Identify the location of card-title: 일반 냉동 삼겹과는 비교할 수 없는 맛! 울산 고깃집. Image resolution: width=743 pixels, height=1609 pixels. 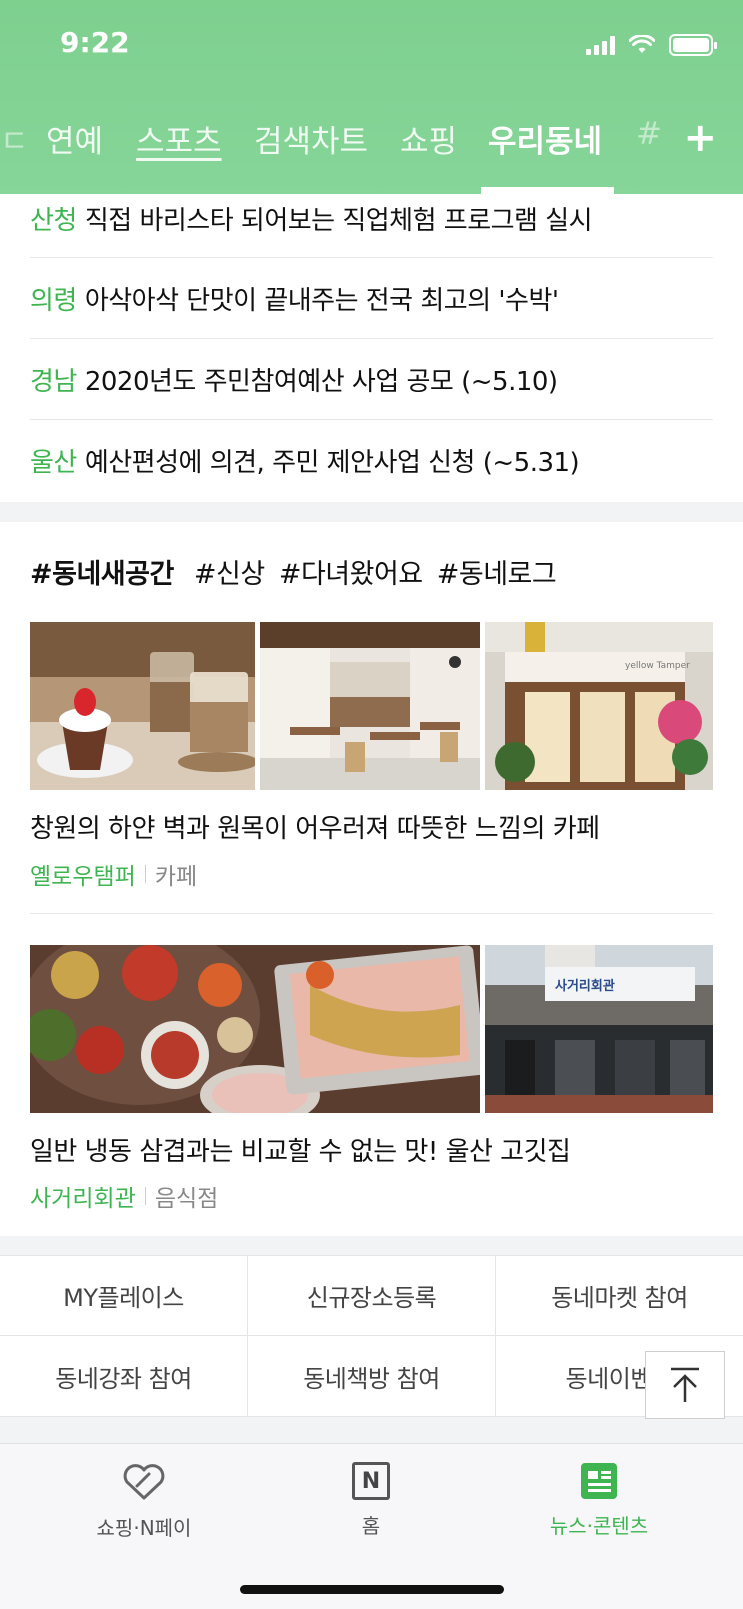
(300, 1149).